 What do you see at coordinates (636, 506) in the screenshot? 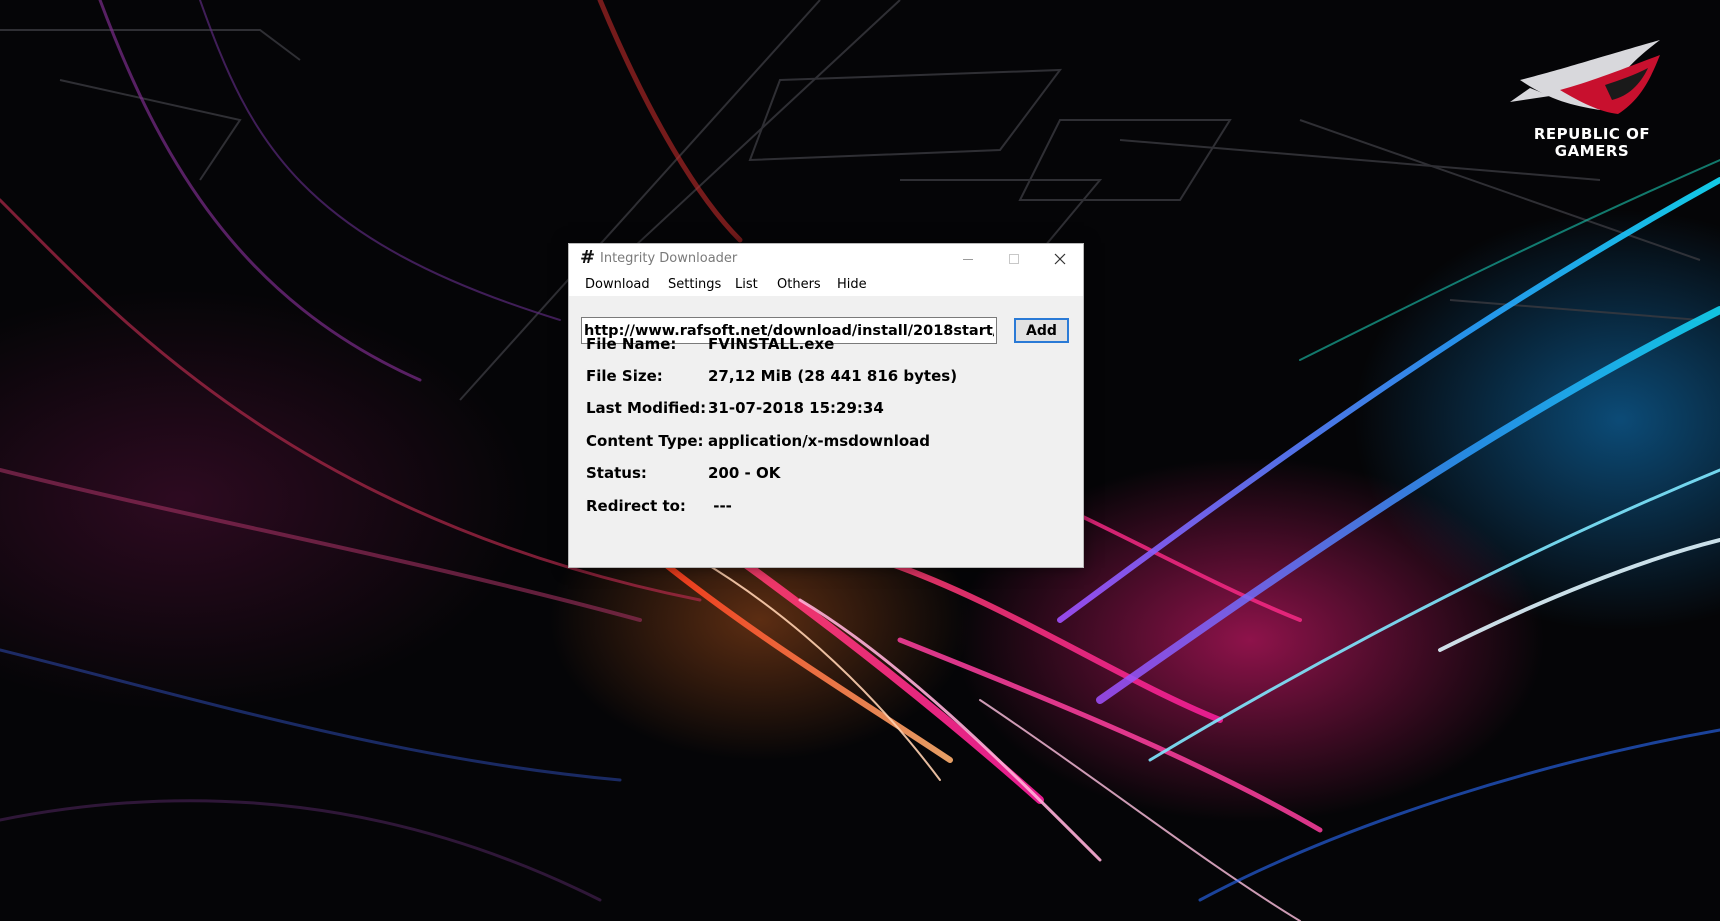
I see `redirect-label: Redirect to:` at bounding box center [636, 506].